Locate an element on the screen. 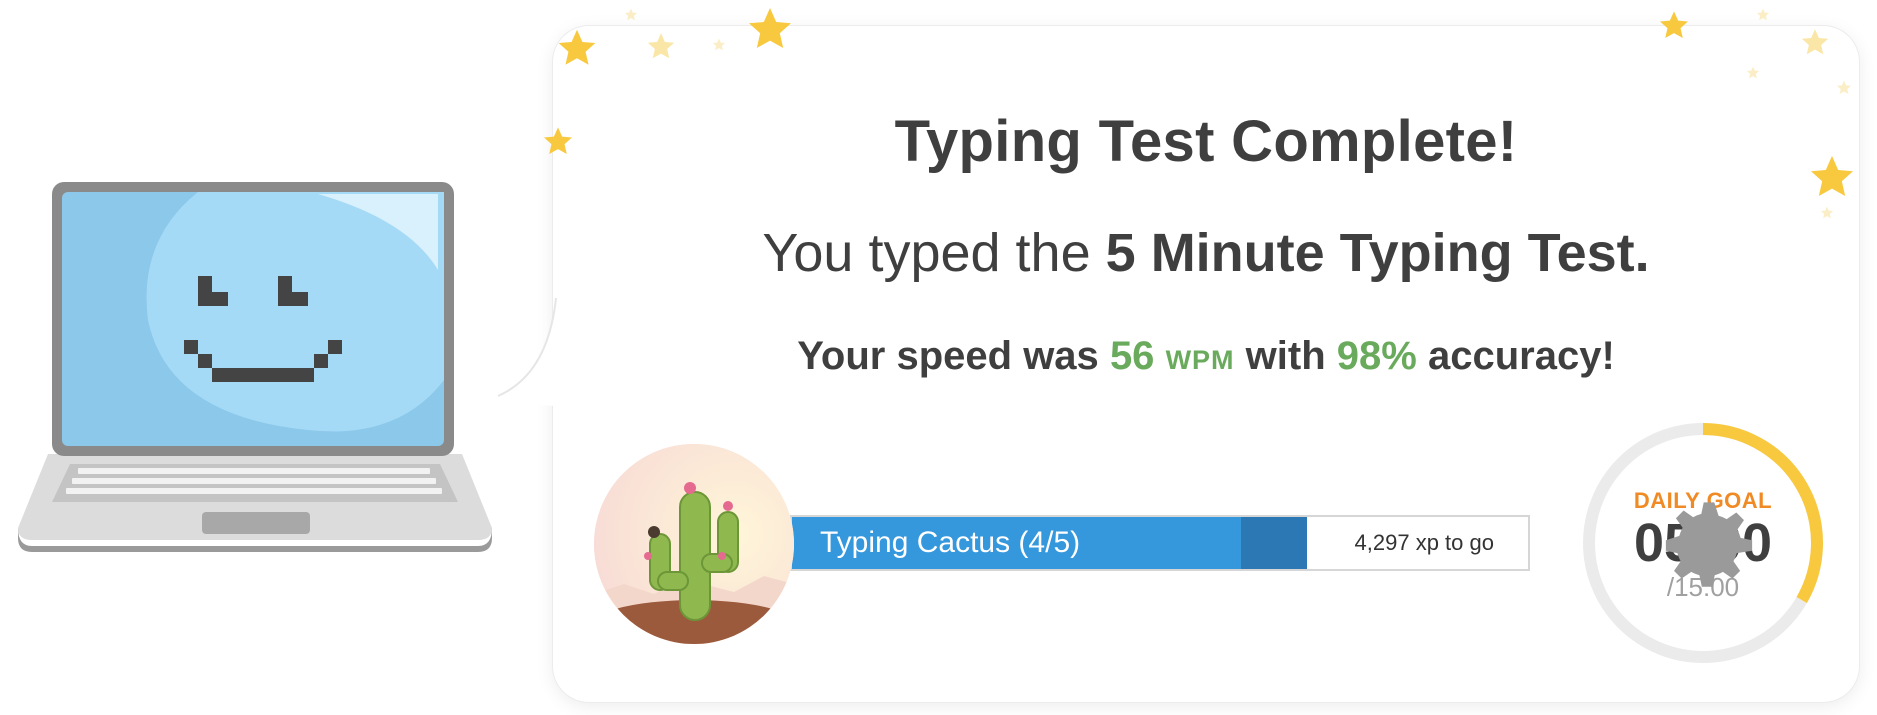 The width and height of the screenshot is (1877, 715). gear-icon is located at coordinates (1709, 545).